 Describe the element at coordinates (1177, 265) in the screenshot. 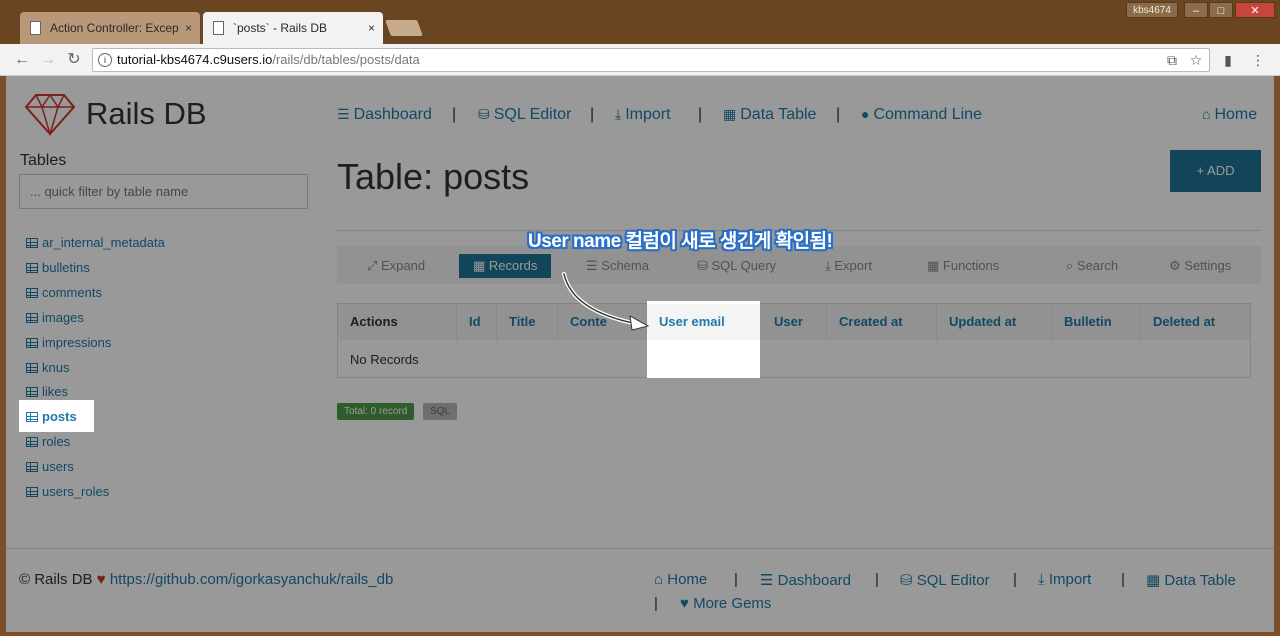

I see `cogs-icon: ⚙` at that location.